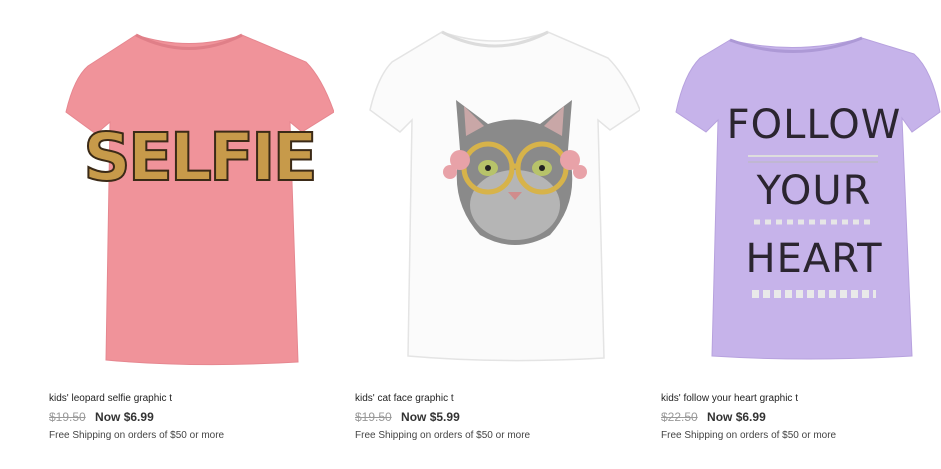 The height and width of the screenshot is (469, 941). What do you see at coordinates (813, 259) in the screenshot?
I see `shirt-graphic-line: HEART` at bounding box center [813, 259].